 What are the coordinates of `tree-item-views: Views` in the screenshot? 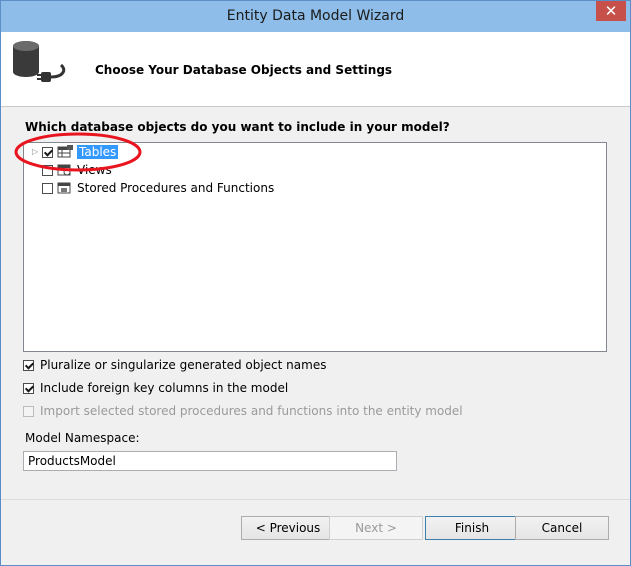 It's located at (77, 170).